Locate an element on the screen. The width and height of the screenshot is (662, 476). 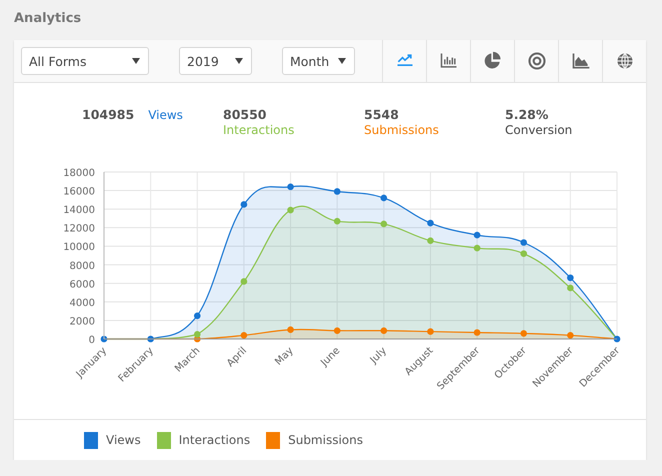
dropdown: All Forms is located at coordinates (85, 61).